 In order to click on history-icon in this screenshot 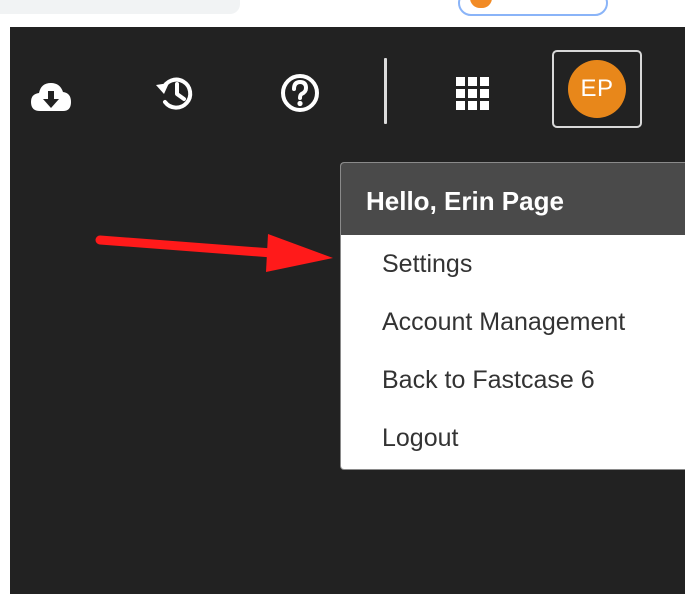, I will do `click(174, 93)`.